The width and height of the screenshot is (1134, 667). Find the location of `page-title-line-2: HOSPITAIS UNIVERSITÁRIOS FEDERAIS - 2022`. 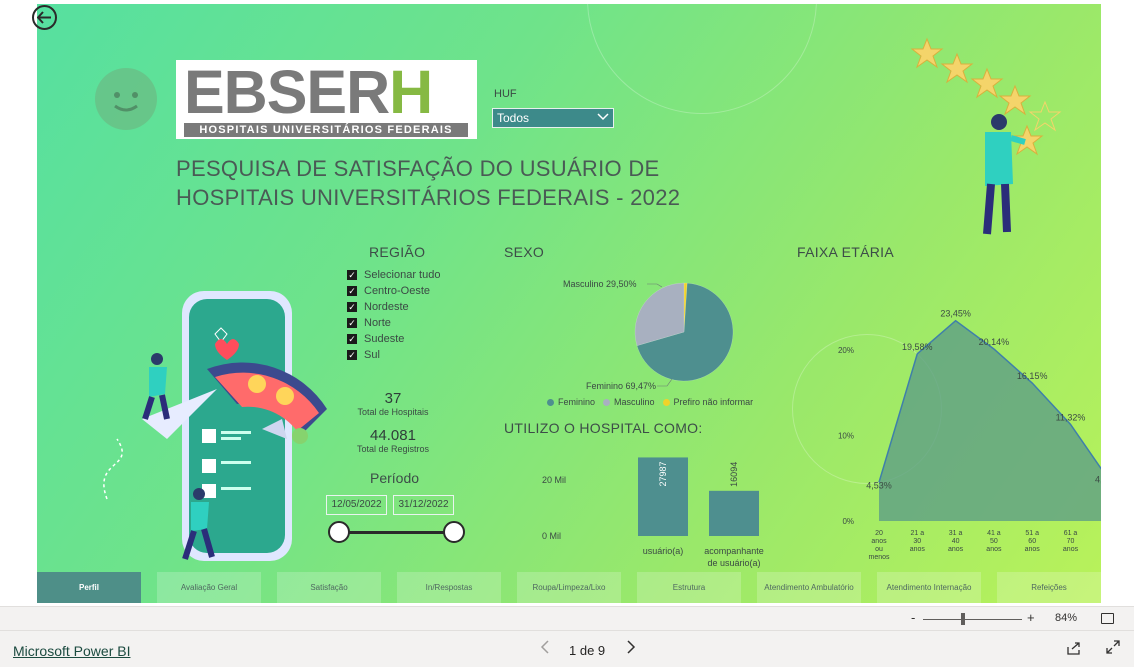

page-title-line-2: HOSPITAIS UNIVERSITÁRIOS FEDERAIS - 2022 is located at coordinates (428, 197).